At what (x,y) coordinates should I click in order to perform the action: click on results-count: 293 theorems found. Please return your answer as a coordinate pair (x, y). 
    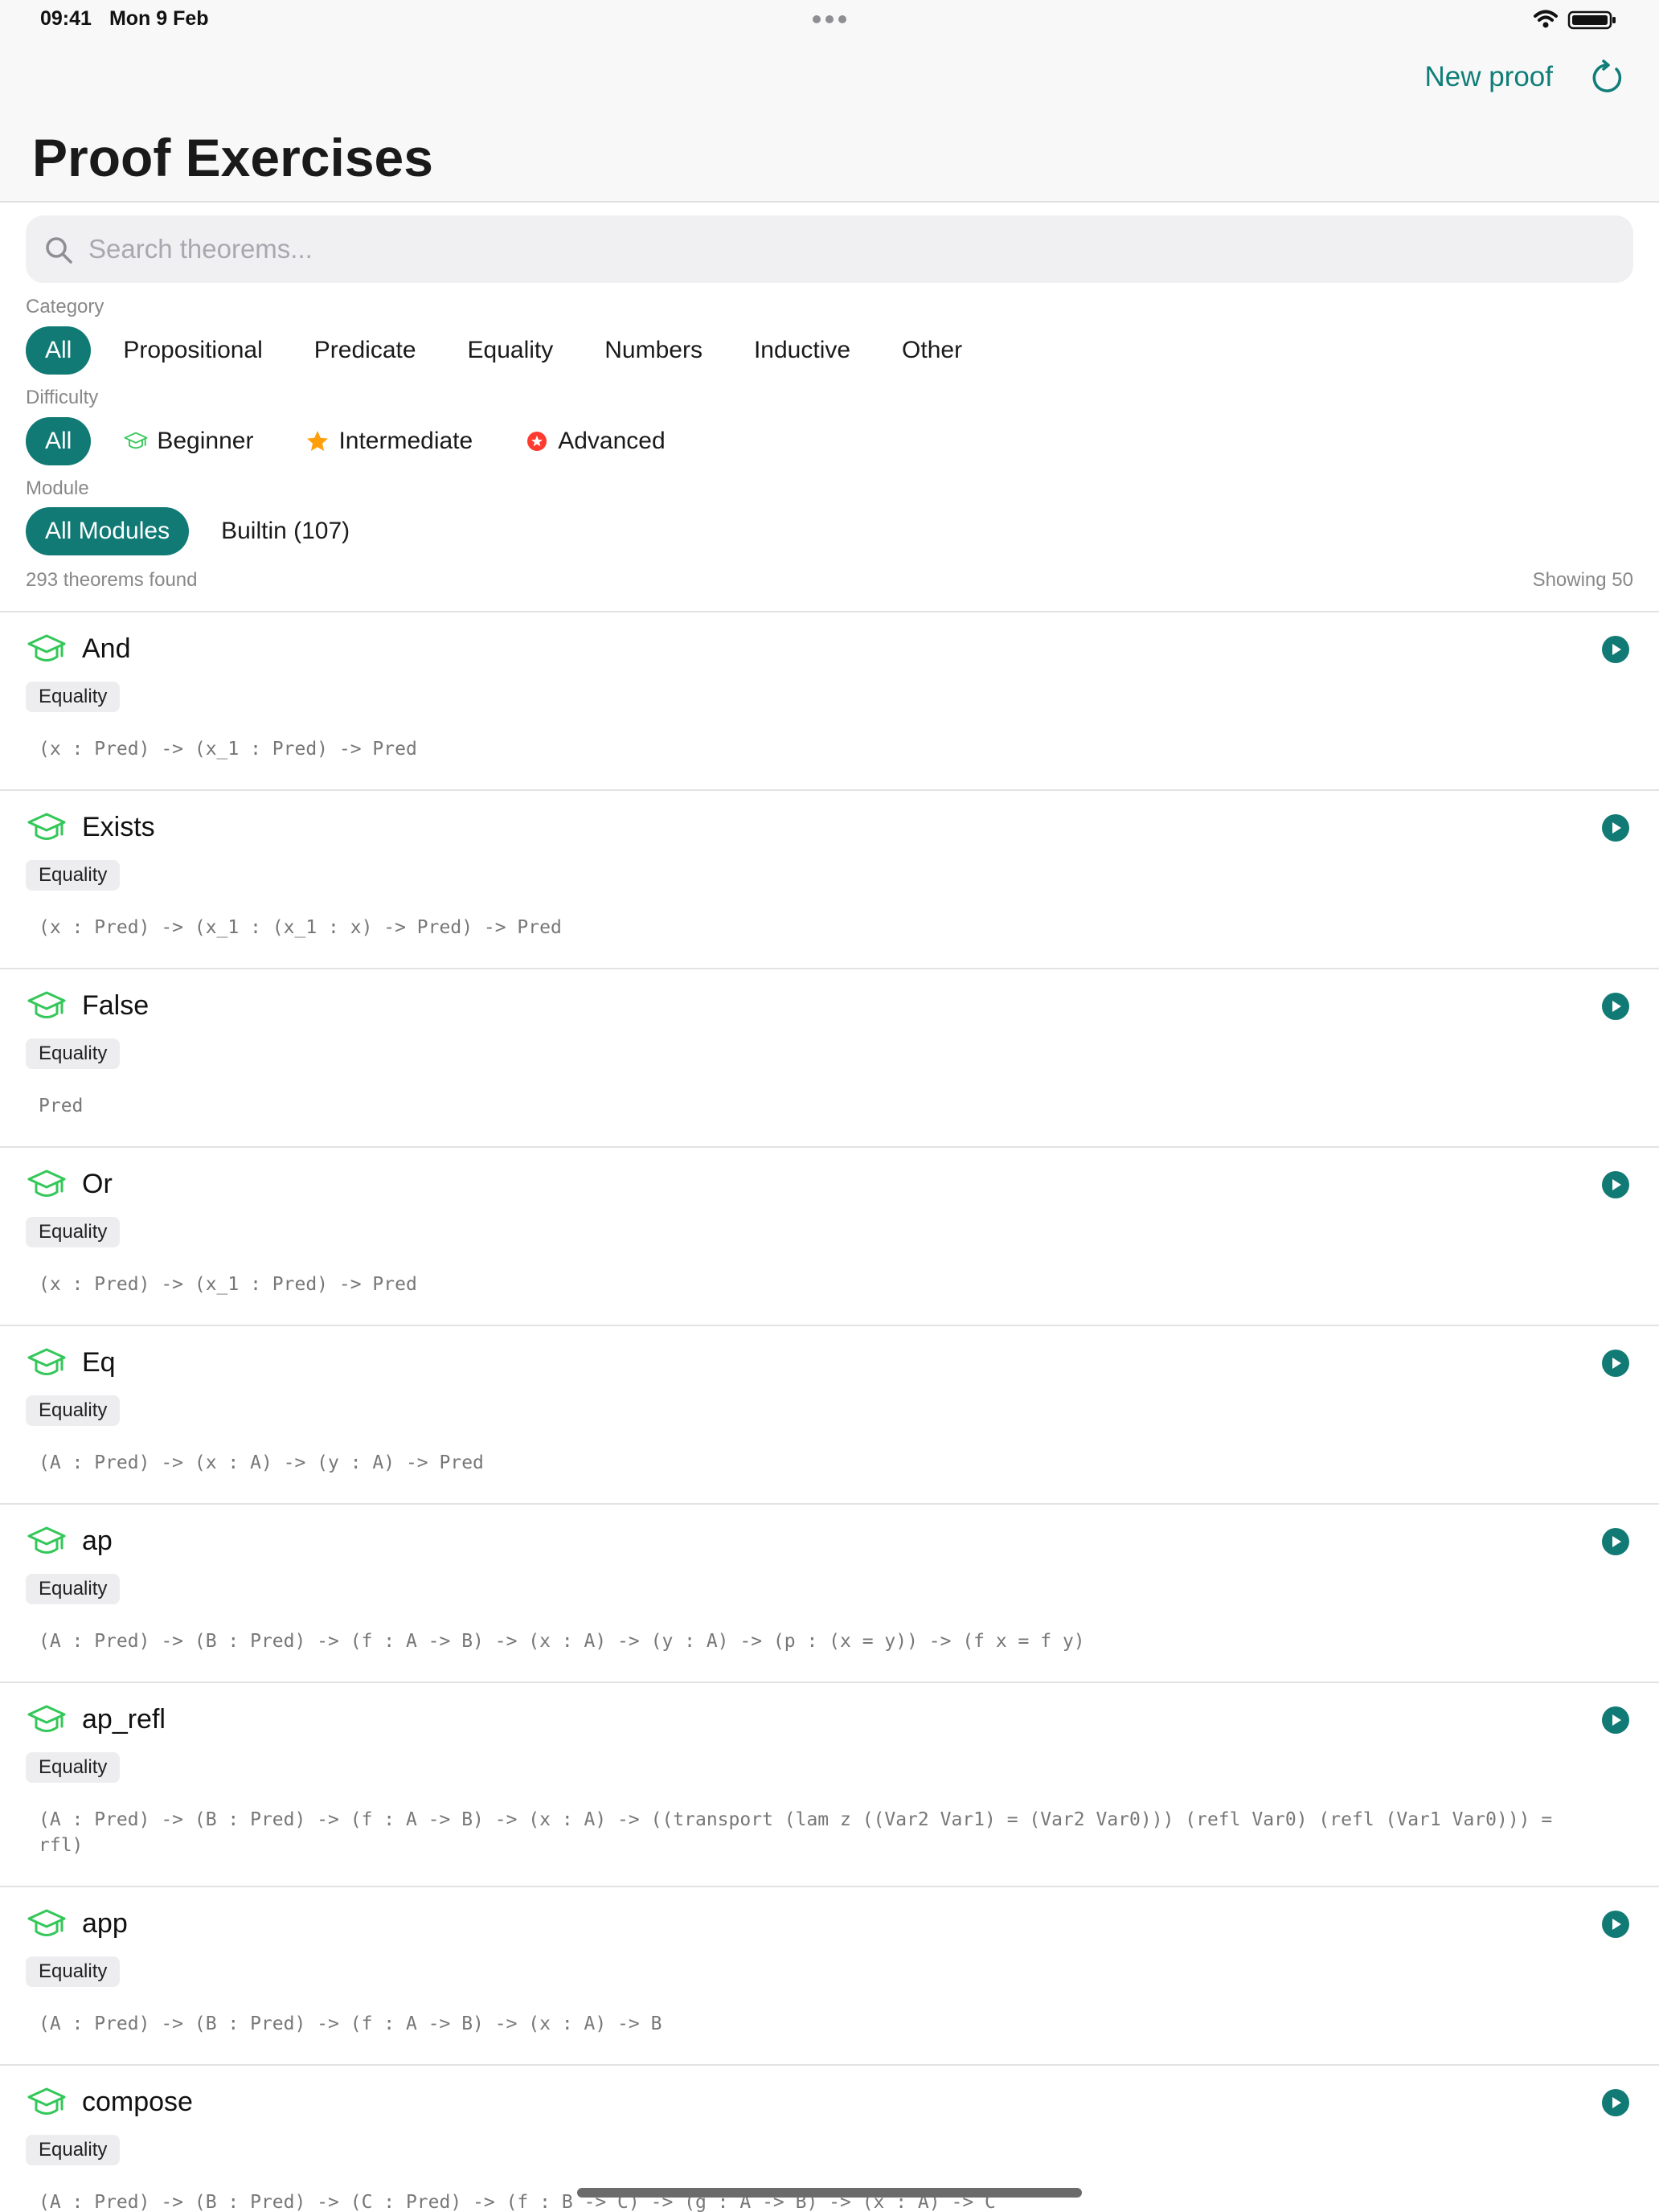
    Looking at the image, I should click on (112, 580).